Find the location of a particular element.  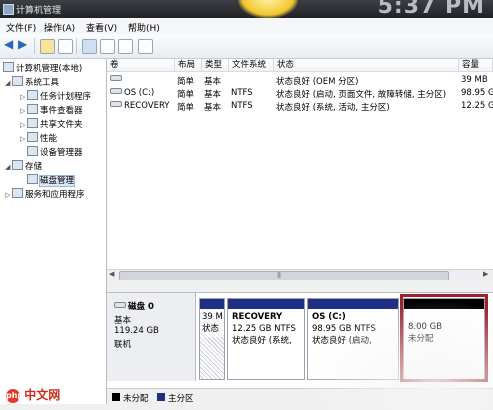

menu-help: 帮助(H) is located at coordinates (144, 27).